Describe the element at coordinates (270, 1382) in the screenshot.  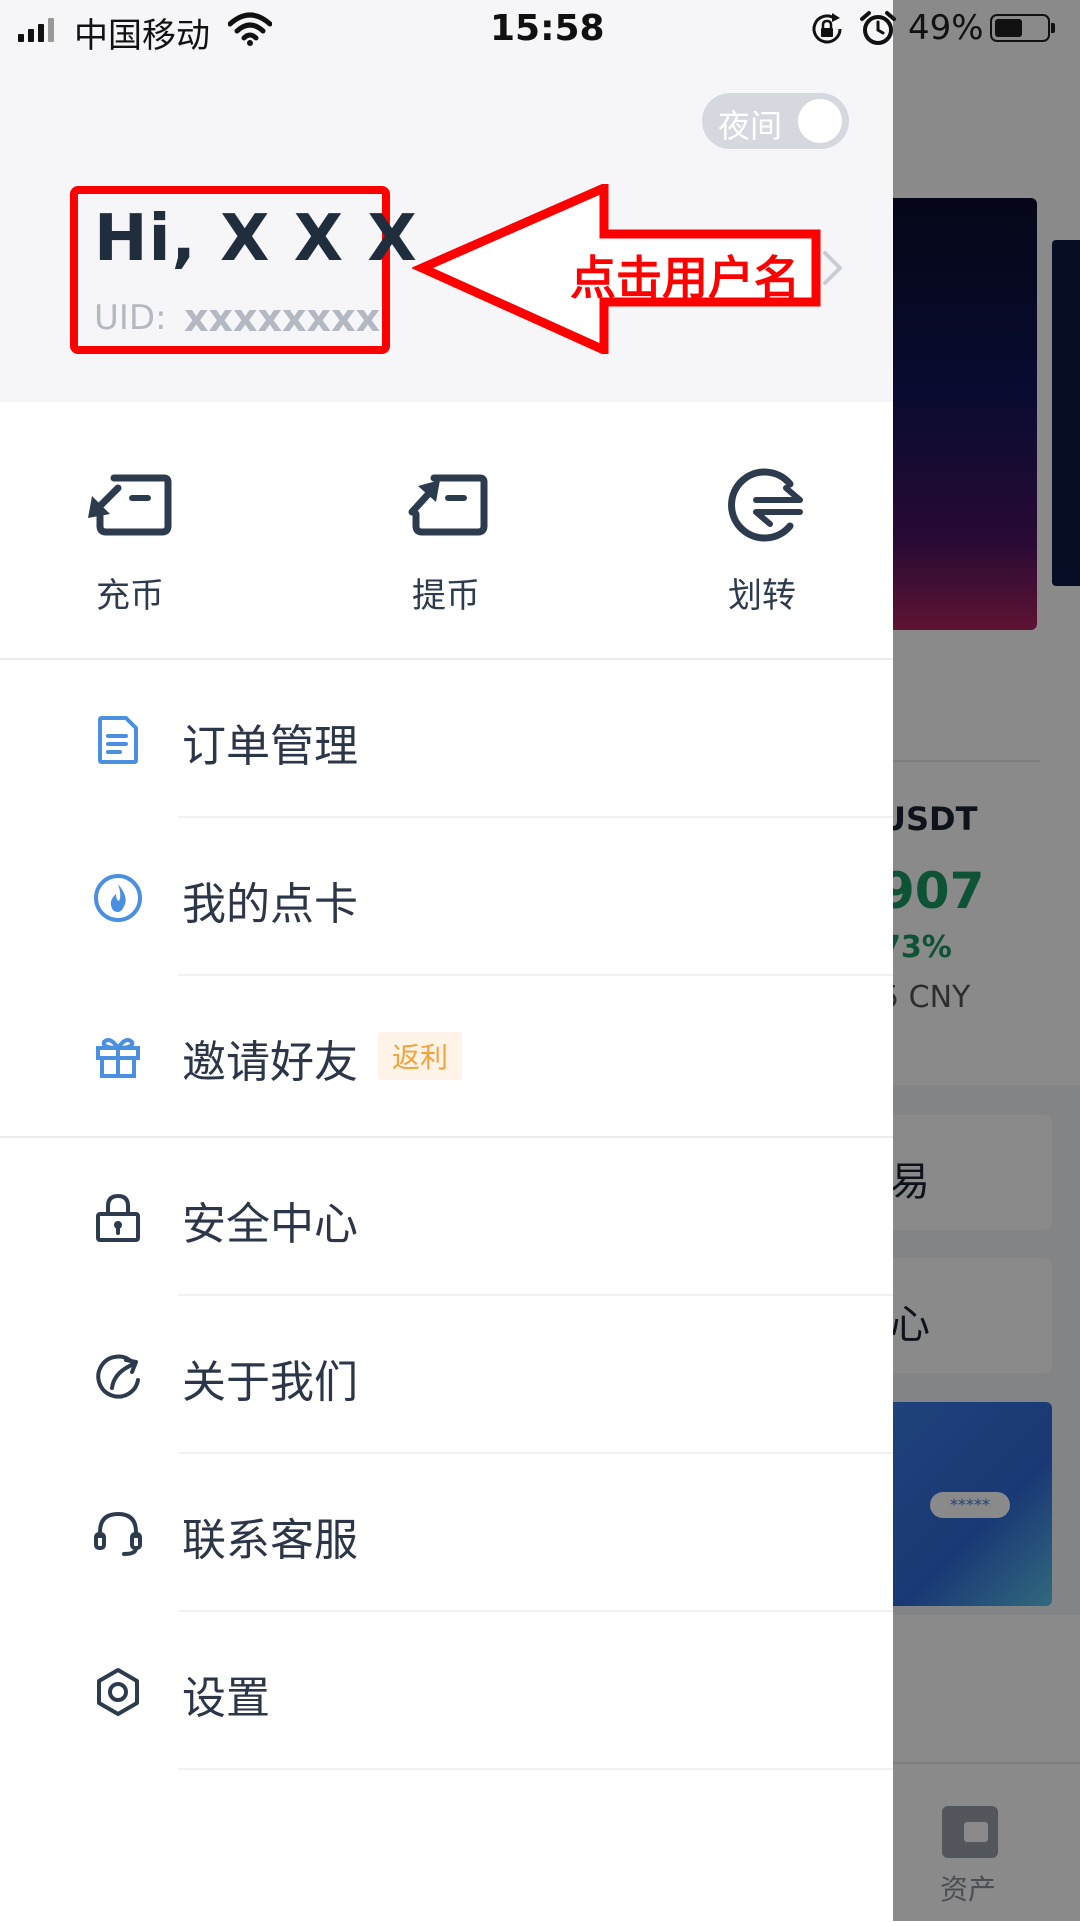
I see `menu-label-about-us: 关于我们` at that location.